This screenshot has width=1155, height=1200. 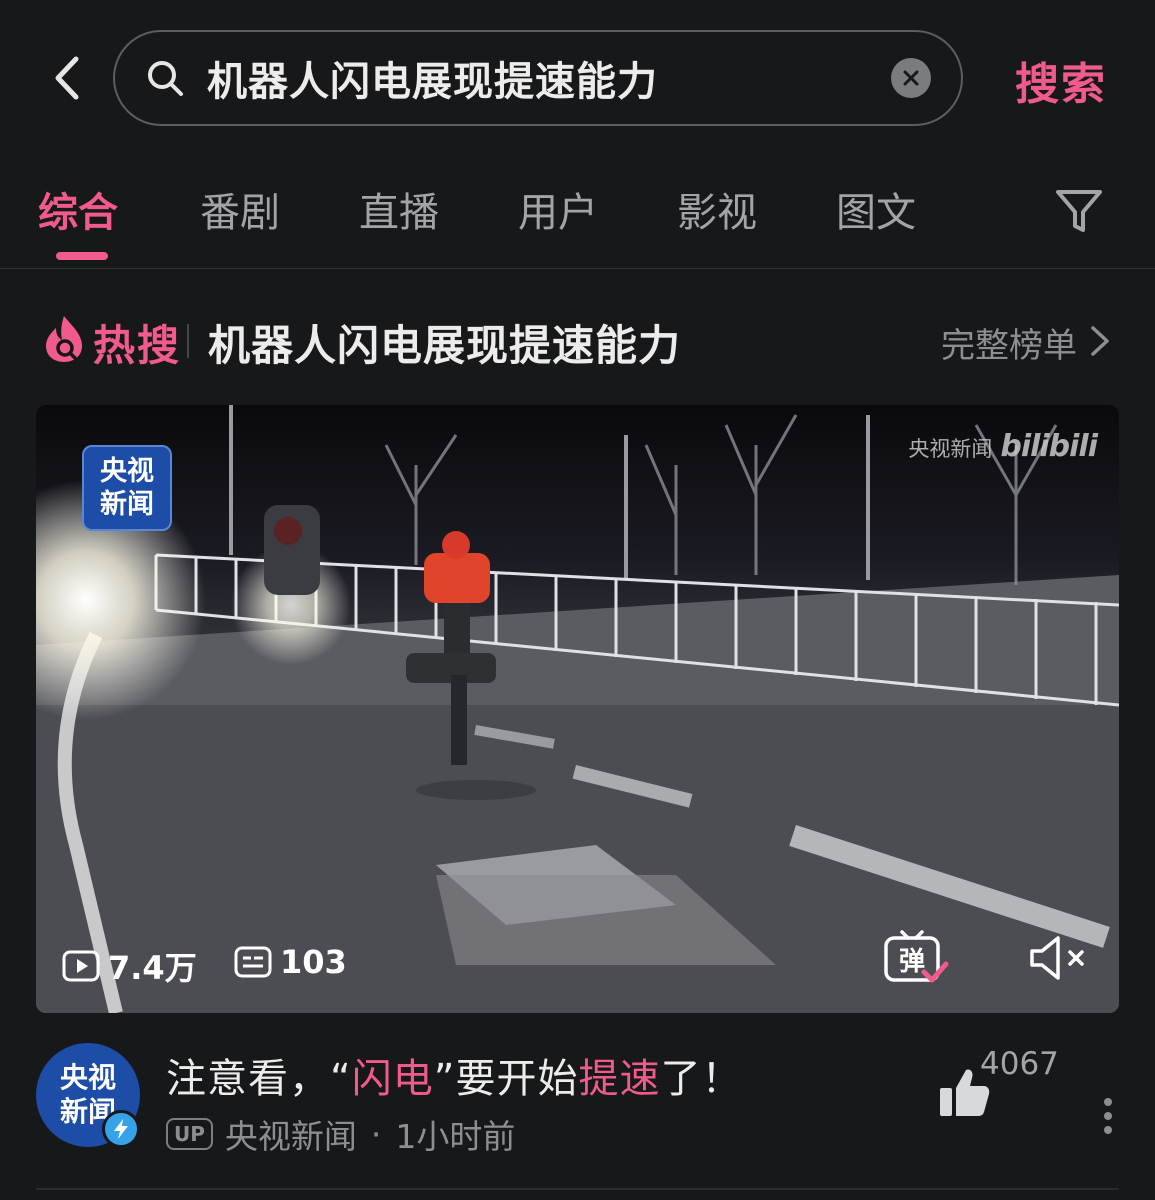 What do you see at coordinates (1019, 1064) in the screenshot?
I see `like-count: 4067` at bounding box center [1019, 1064].